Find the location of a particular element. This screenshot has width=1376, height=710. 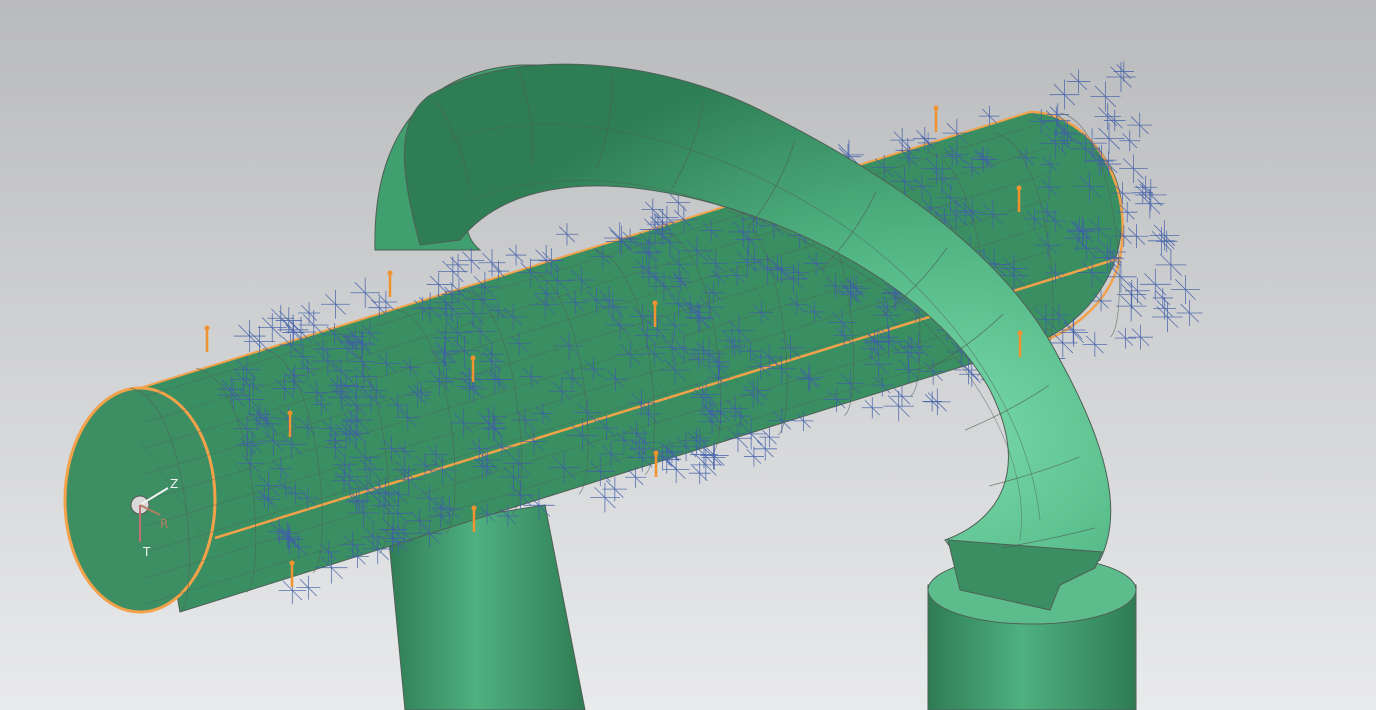

csys-z-label: Z is located at coordinates (174, 484).